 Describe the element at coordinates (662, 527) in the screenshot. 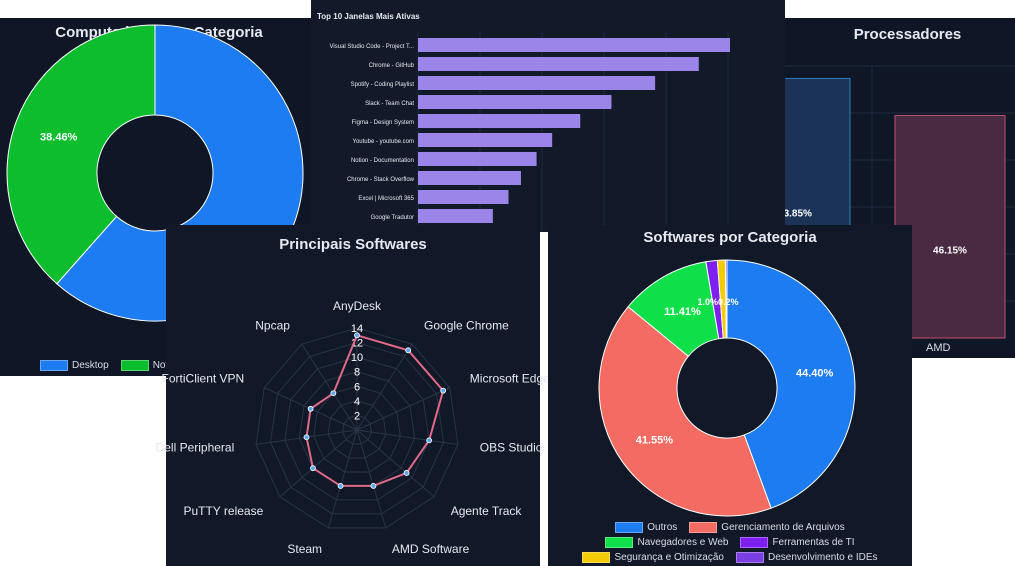

I see `legend-label: Outros` at that location.